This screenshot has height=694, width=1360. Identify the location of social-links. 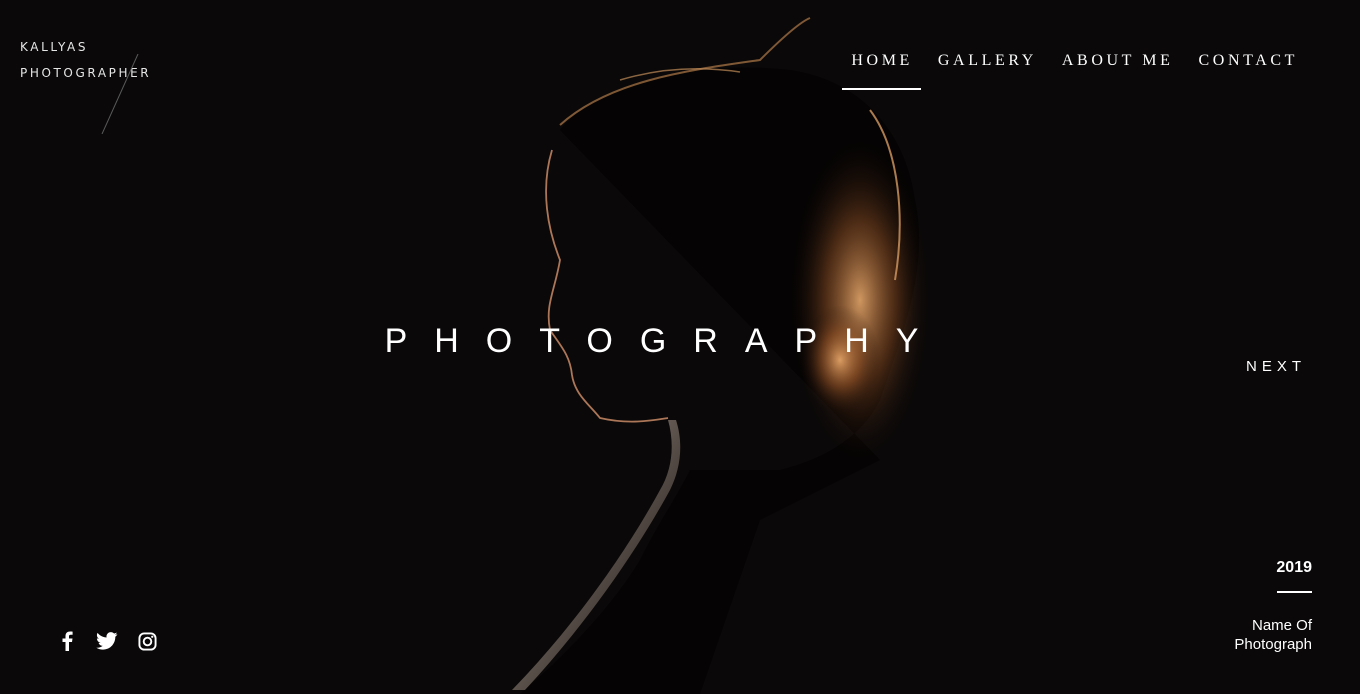
(107, 641).